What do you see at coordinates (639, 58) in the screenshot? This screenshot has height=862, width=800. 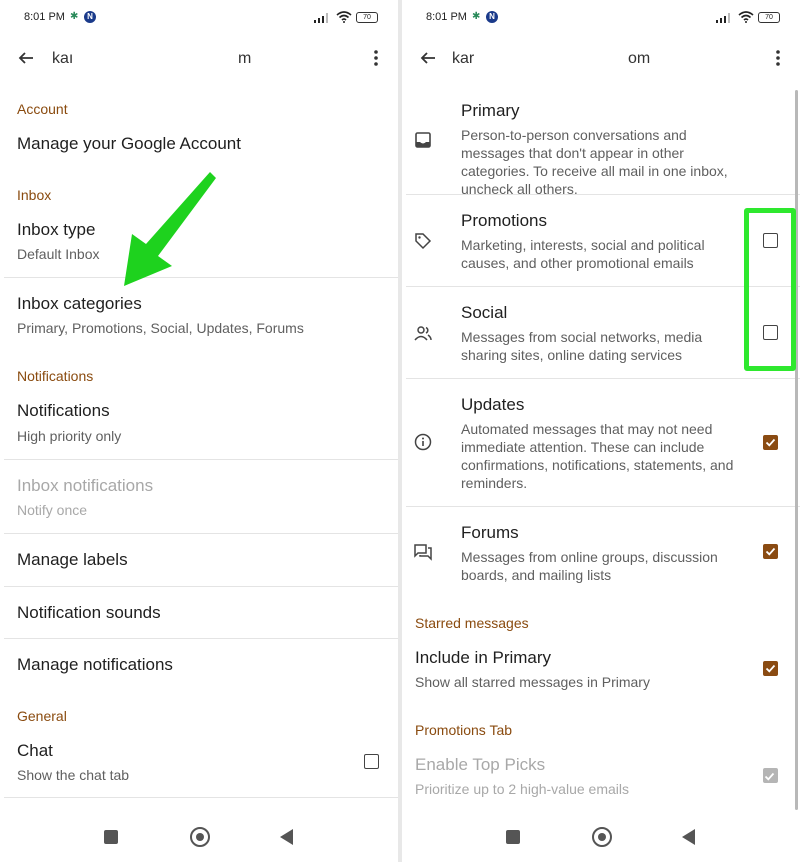 I see `account-name-suffix: om` at bounding box center [639, 58].